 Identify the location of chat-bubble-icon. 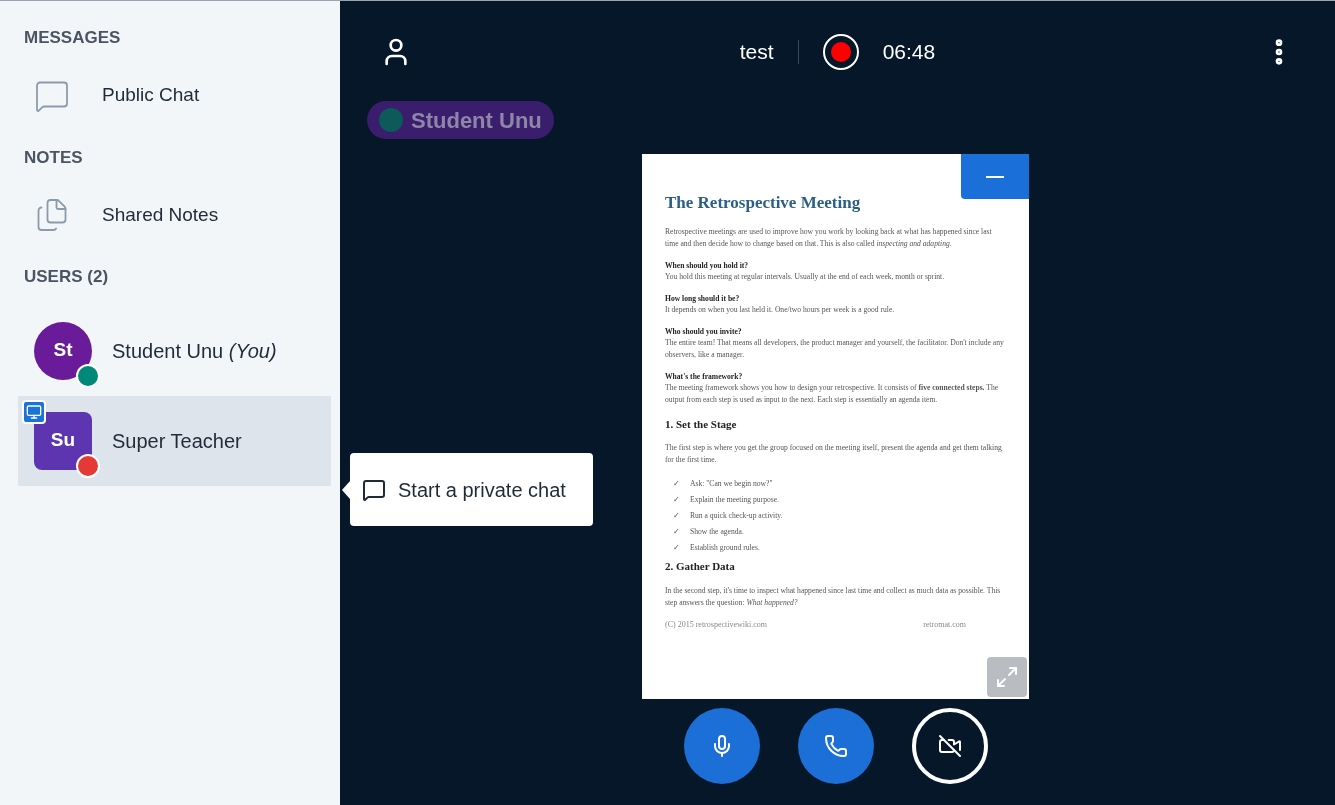
(374, 489).